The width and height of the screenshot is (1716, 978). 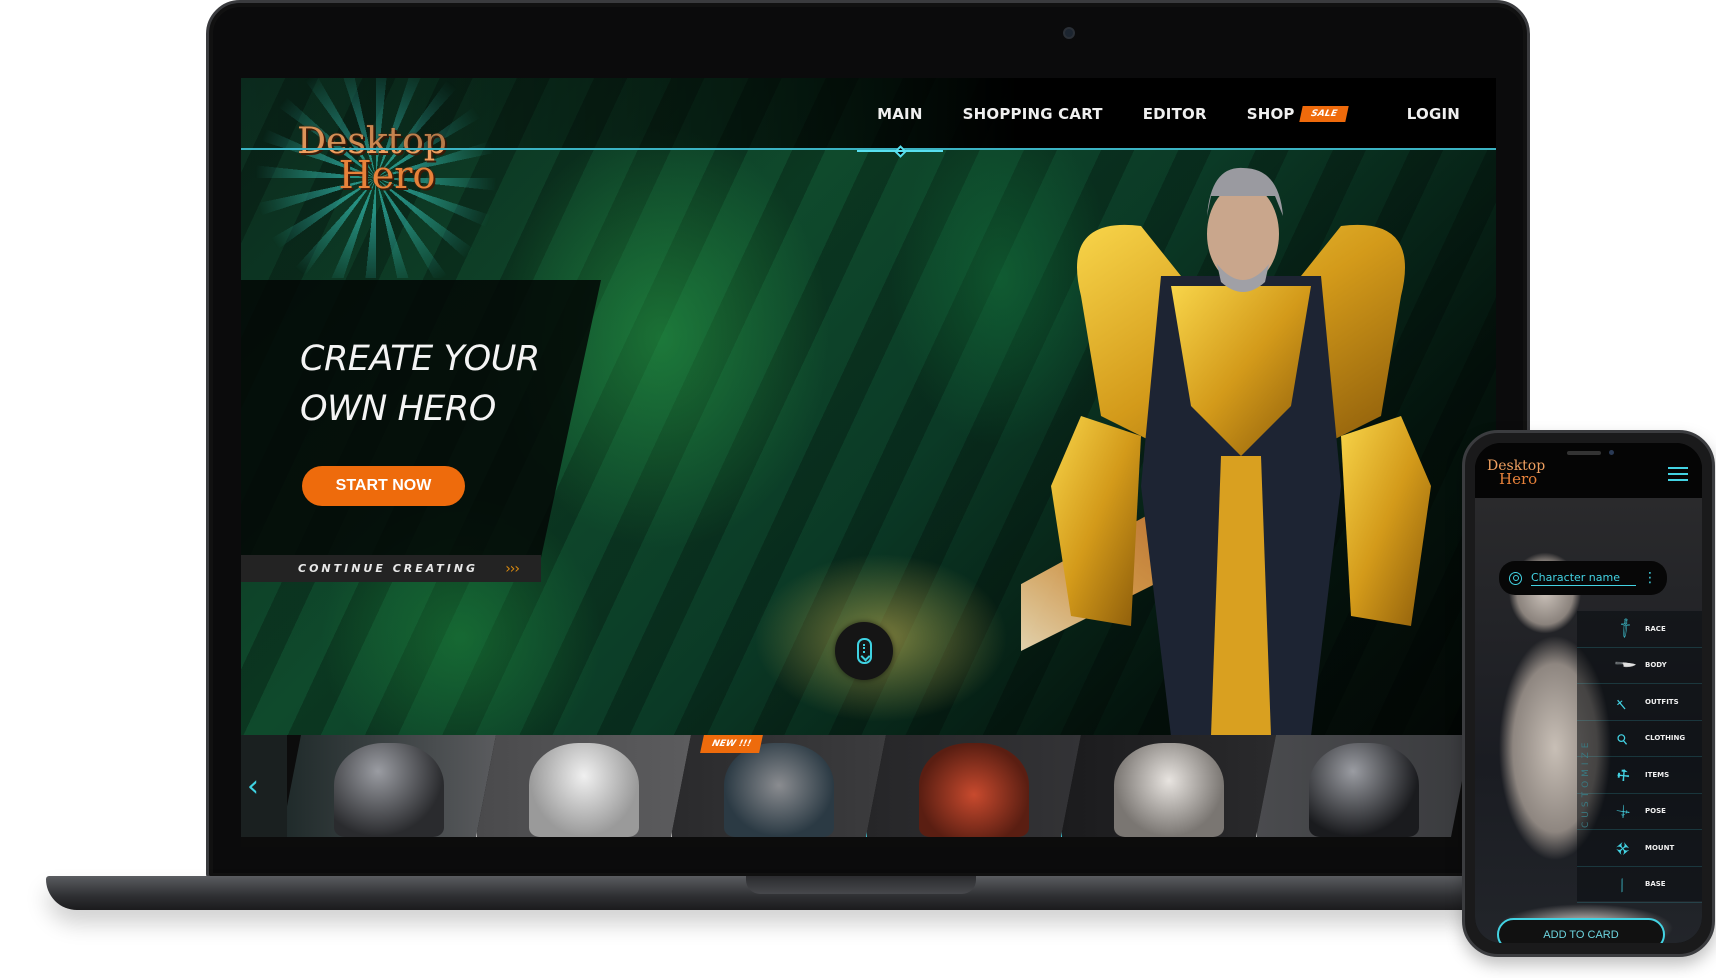 What do you see at coordinates (900, 118) in the screenshot?
I see `nav-item-main: MAIN` at bounding box center [900, 118].